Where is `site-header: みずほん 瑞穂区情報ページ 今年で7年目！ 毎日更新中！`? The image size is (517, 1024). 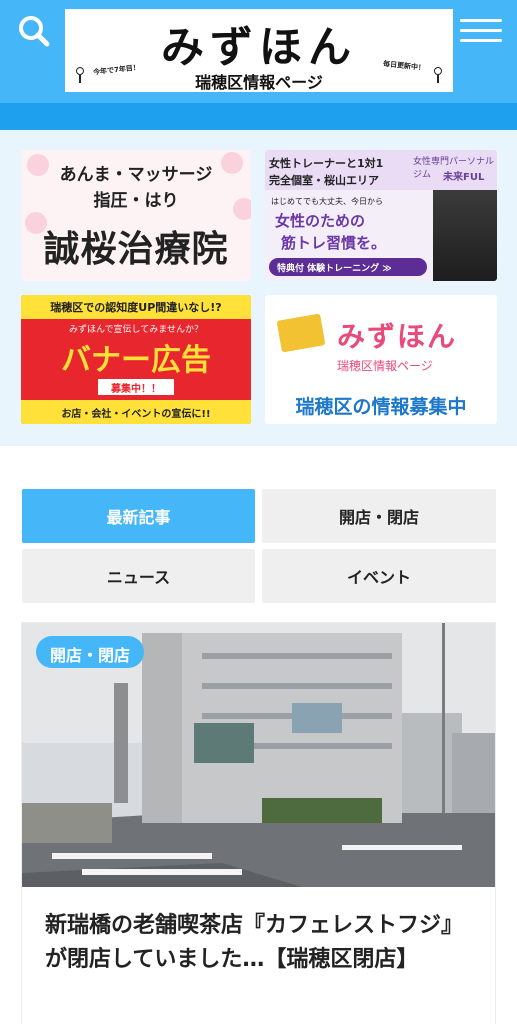
site-header: みずほん 瑞穂区情報ページ 今年で7年目！ 毎日更新中！ is located at coordinates (258, 51).